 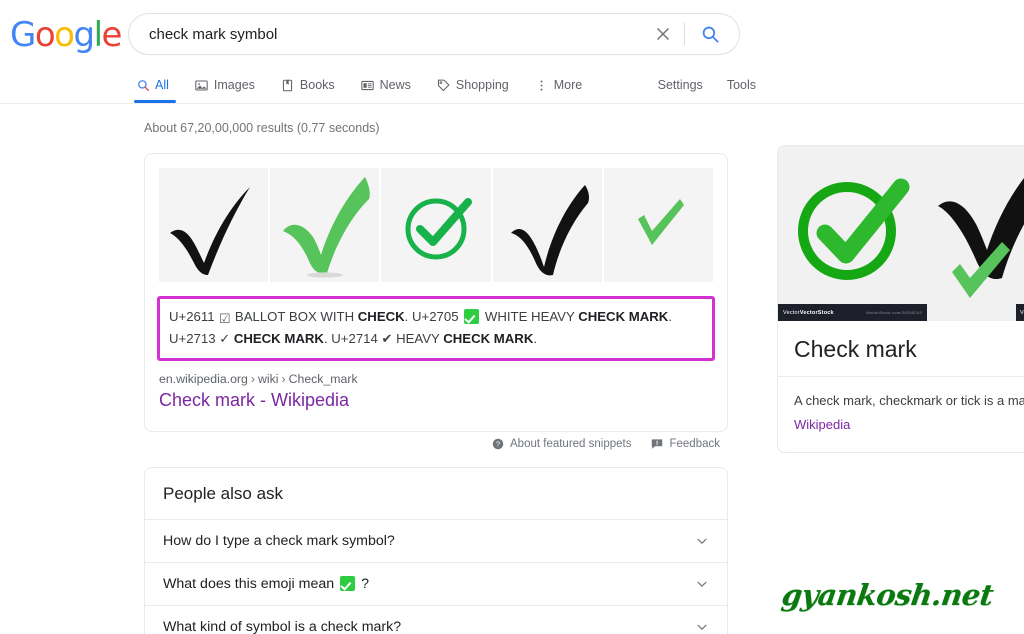 I want to click on tab-more: More, so click(x=558, y=85).